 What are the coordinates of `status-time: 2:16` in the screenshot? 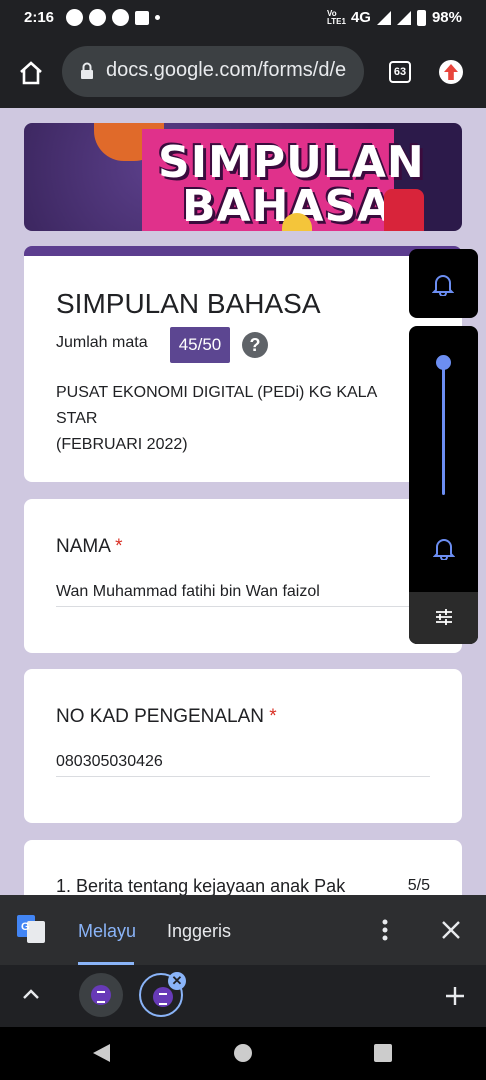 It's located at (39, 17).